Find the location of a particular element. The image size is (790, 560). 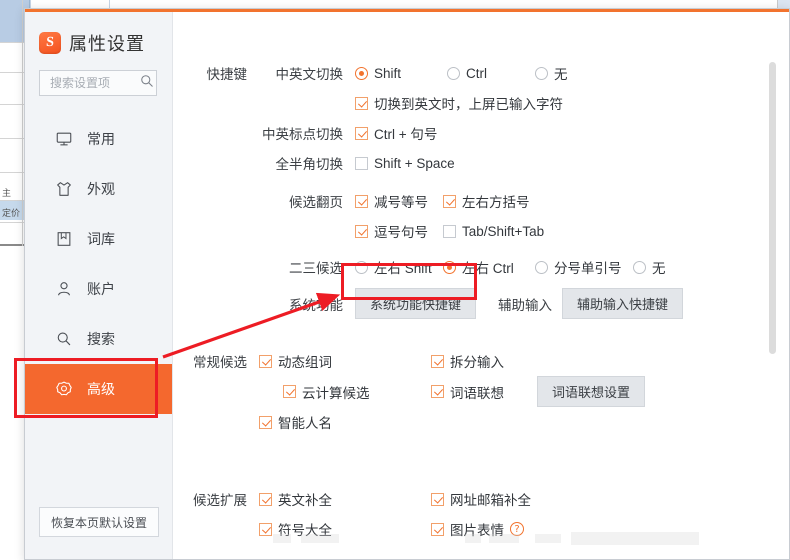

reset-defaults-button: 恢复本页默认设置 is located at coordinates (99, 522).